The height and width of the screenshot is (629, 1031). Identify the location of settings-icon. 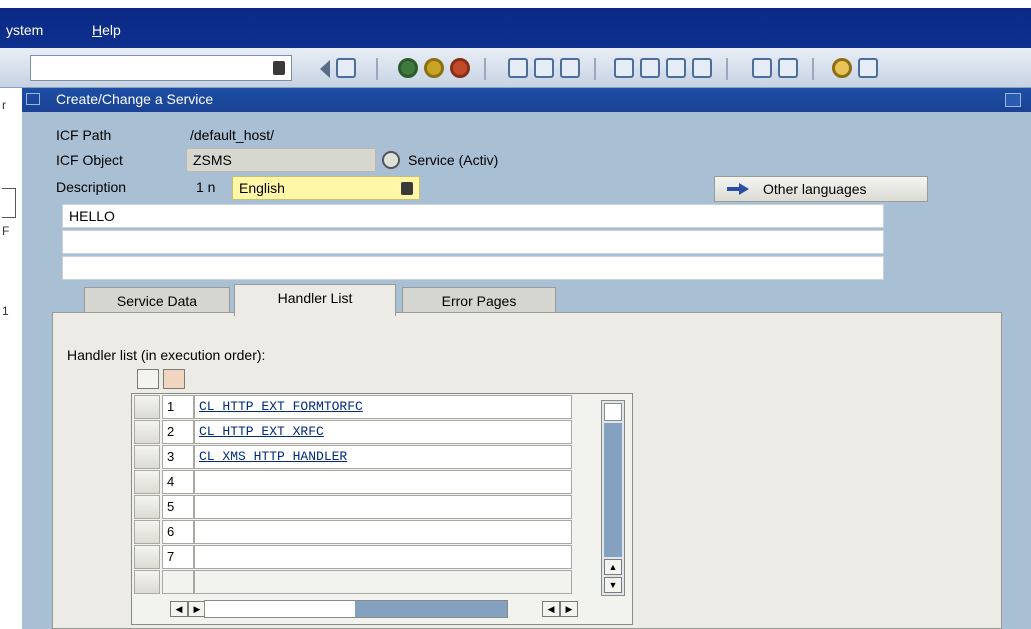
(868, 68).